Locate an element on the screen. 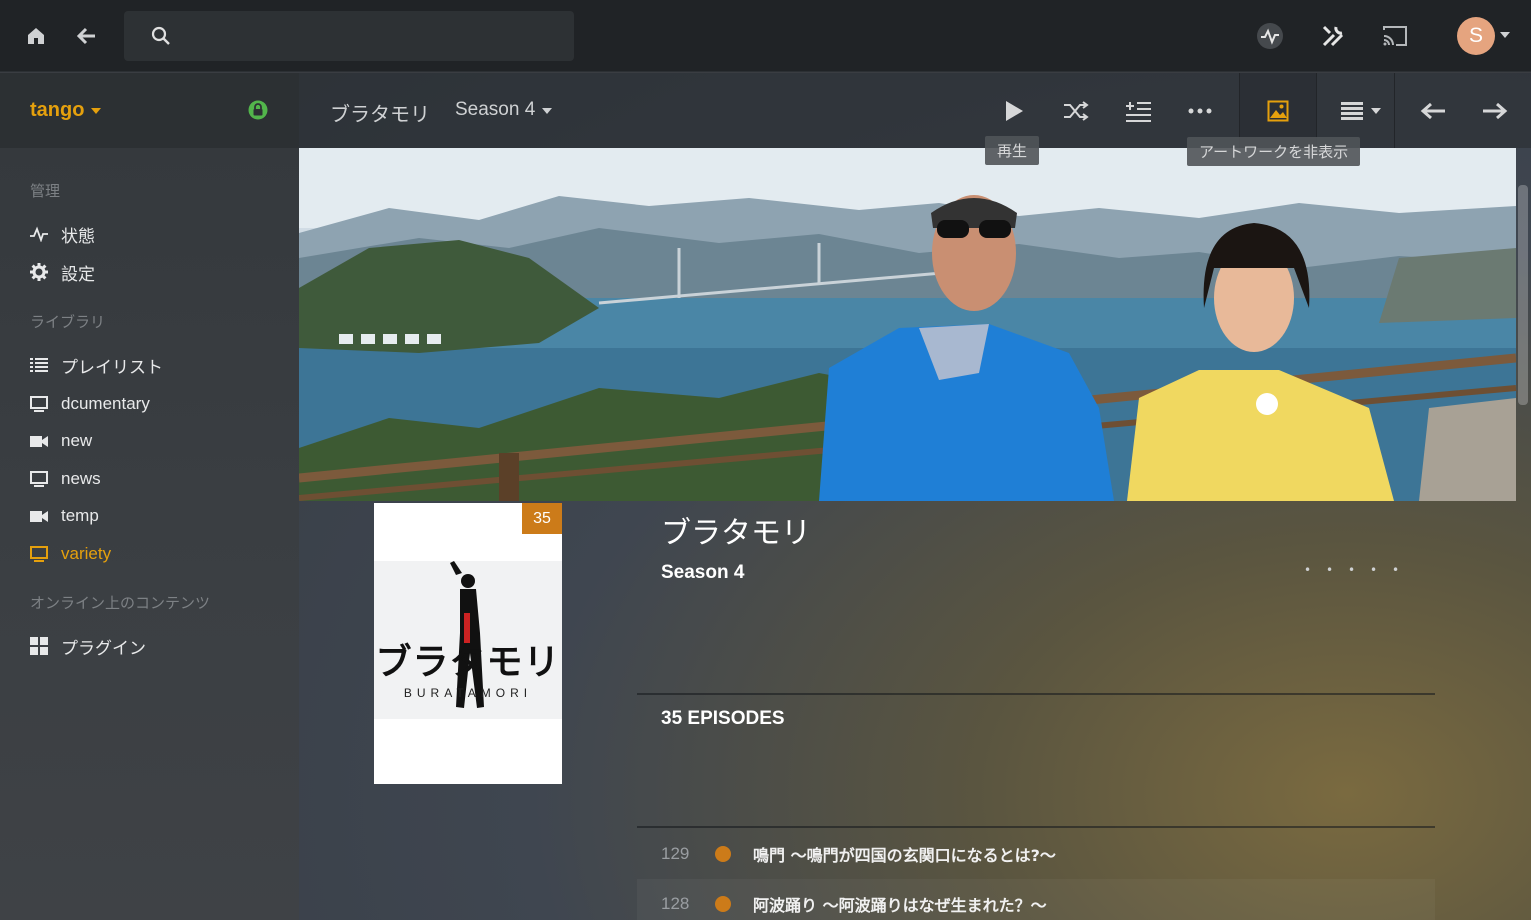  episode-row: 129 鳴門 ～鳴門が四国の玄関口になるとは?～ is located at coordinates (1036, 854).